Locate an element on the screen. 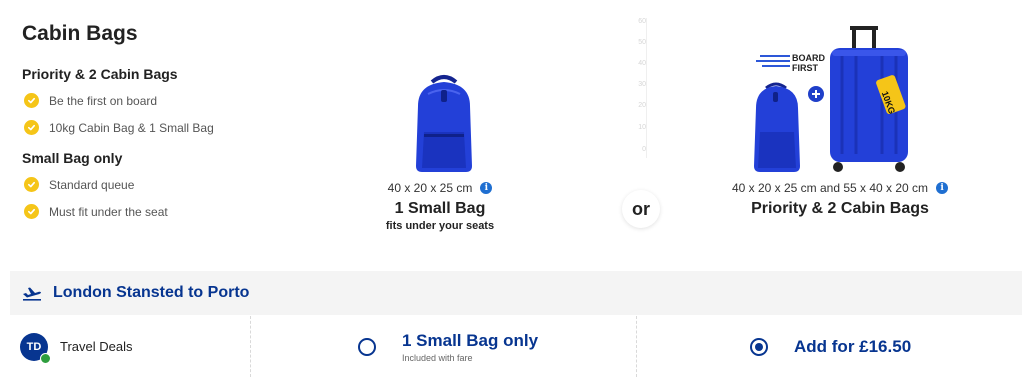 The height and width of the screenshot is (377, 1024). feature-label: Be the first on board is located at coordinates (103, 100).